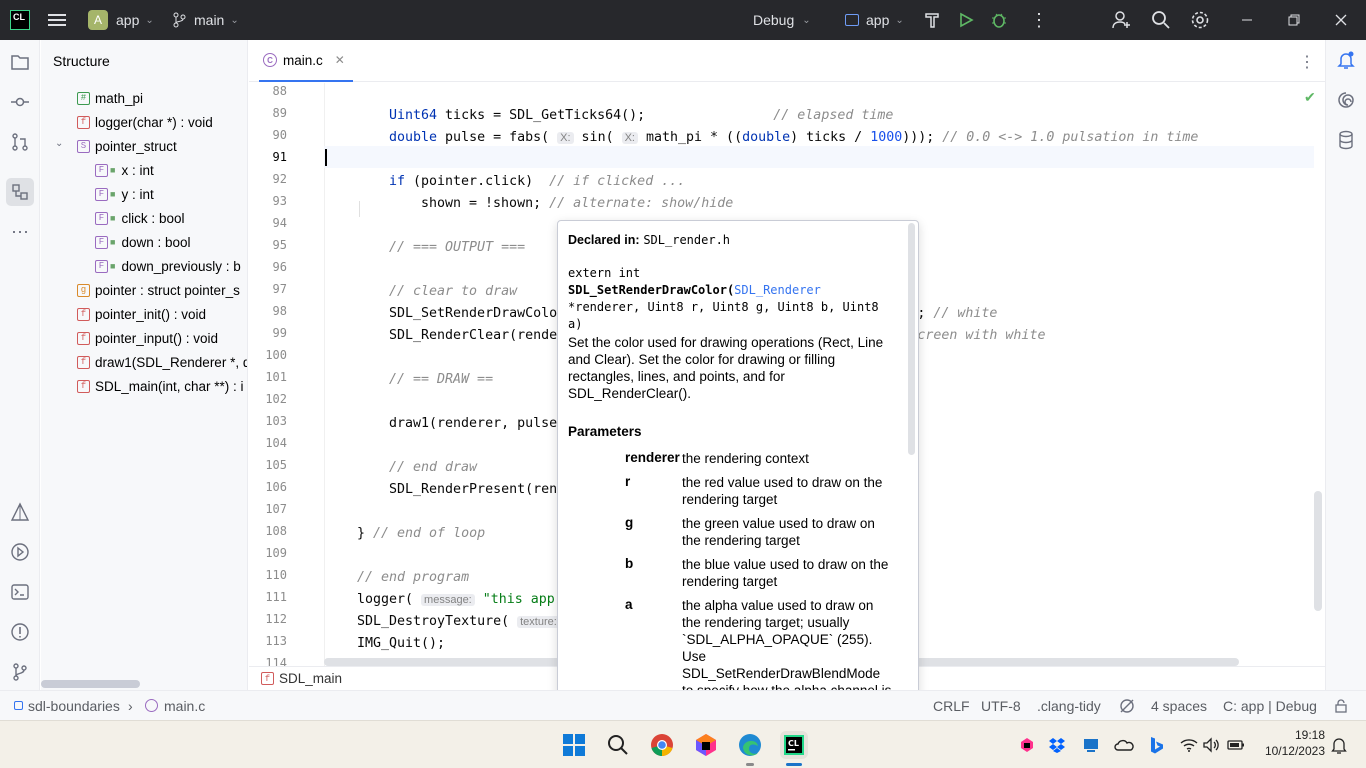  What do you see at coordinates (179, 20) in the screenshot?
I see `git-branch-icon` at bounding box center [179, 20].